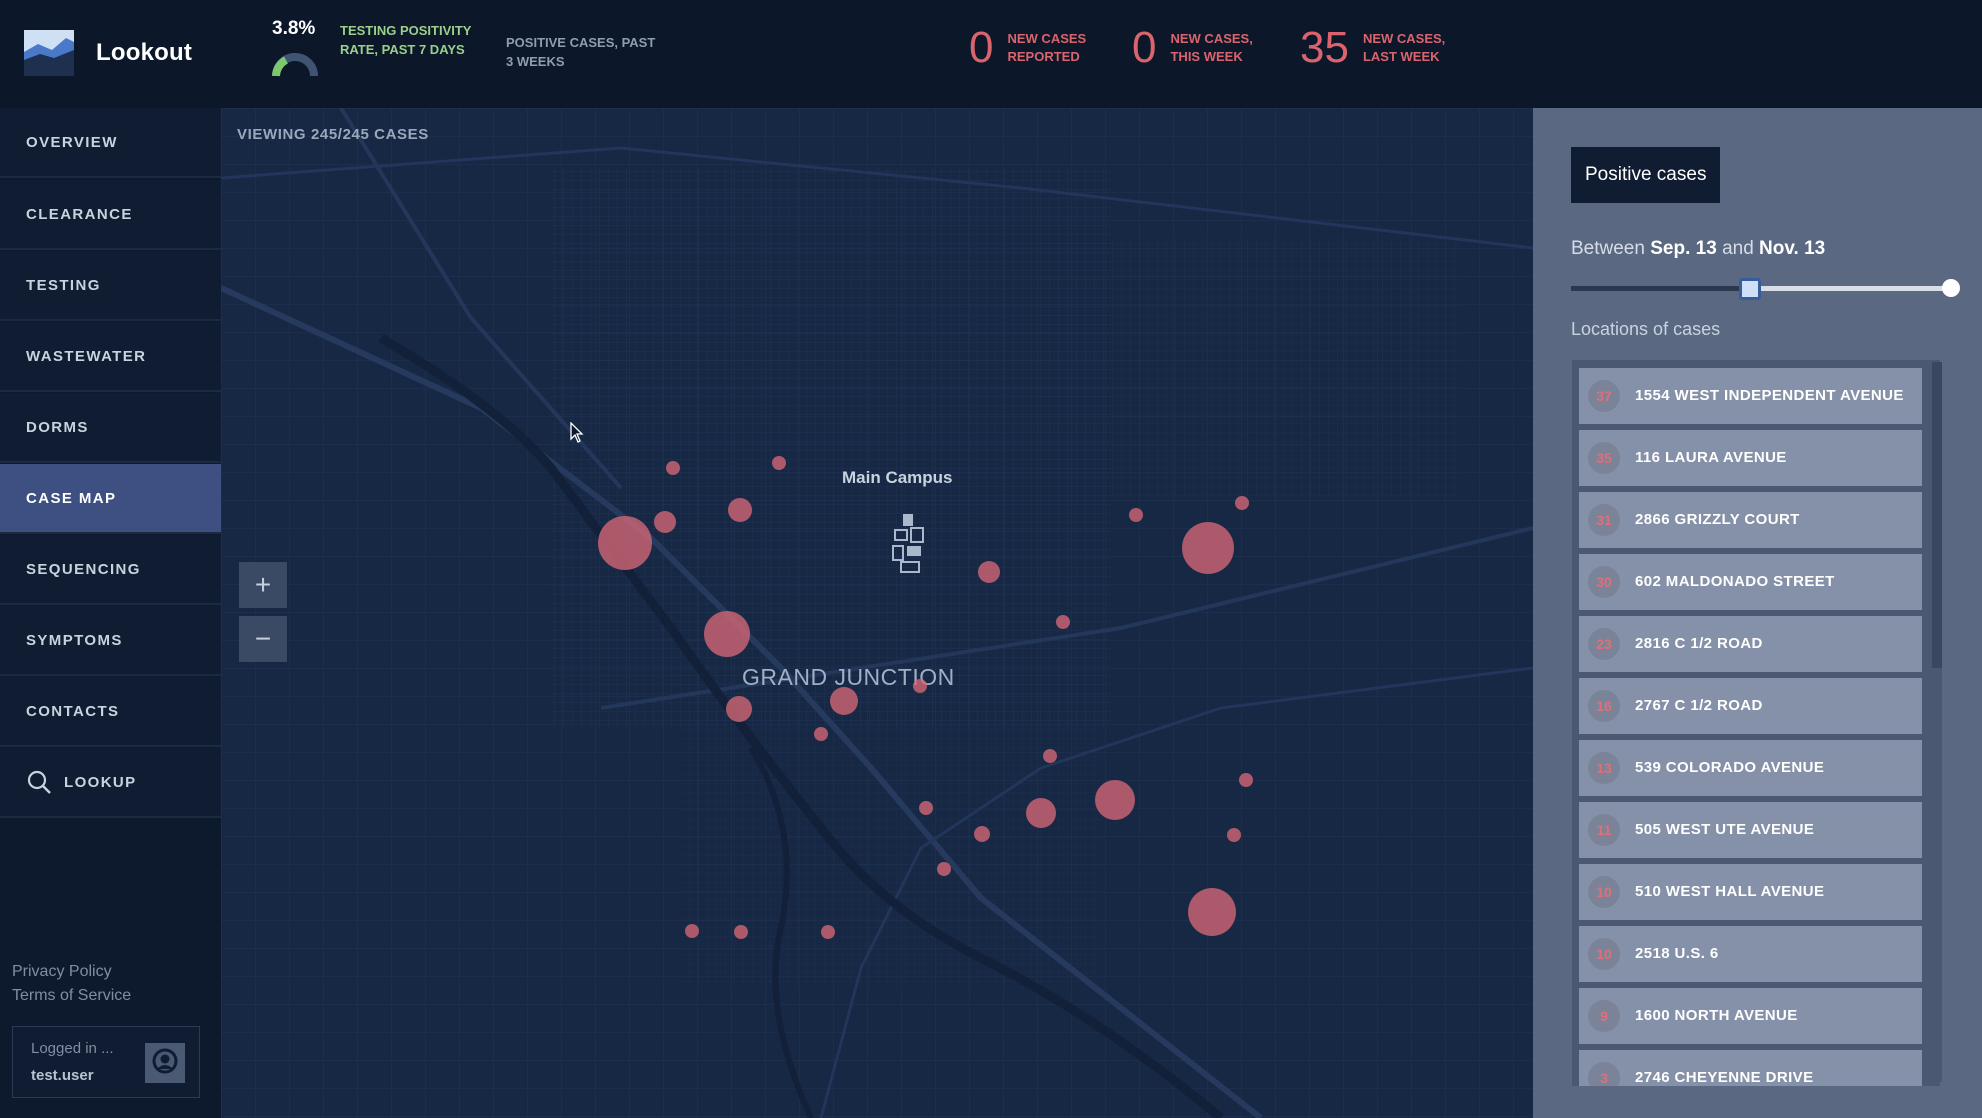 The image size is (1982, 1118). Describe the element at coordinates (1750, 706) in the screenshot. I see `list-item: 16 2767 C 1/2 ROAD` at that location.